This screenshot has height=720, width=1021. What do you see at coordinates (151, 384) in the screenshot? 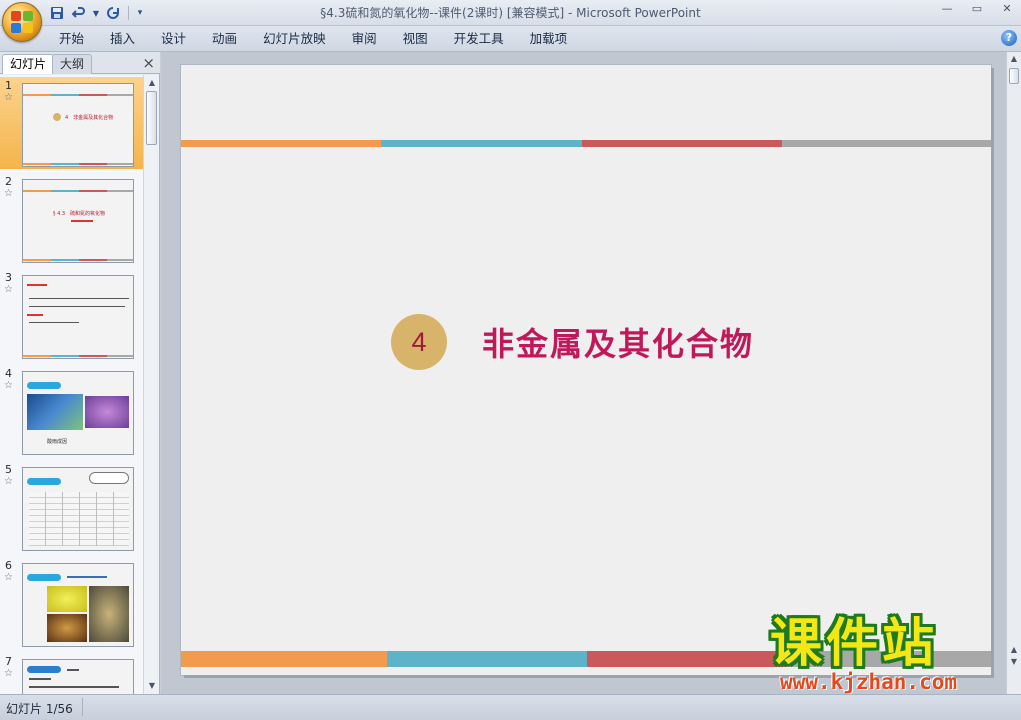
I see `panel-scrollbar: ▲ ▼` at bounding box center [151, 384].